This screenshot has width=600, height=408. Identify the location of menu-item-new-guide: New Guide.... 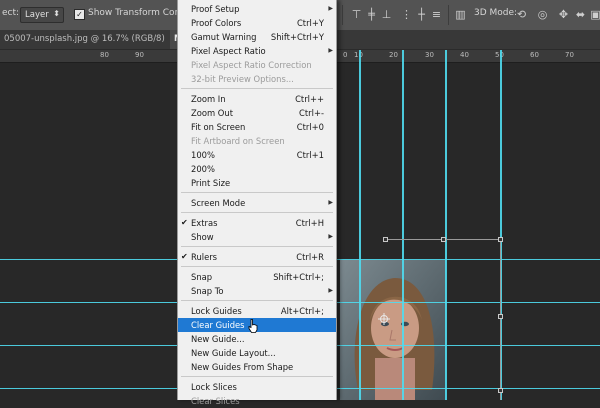
(257, 339).